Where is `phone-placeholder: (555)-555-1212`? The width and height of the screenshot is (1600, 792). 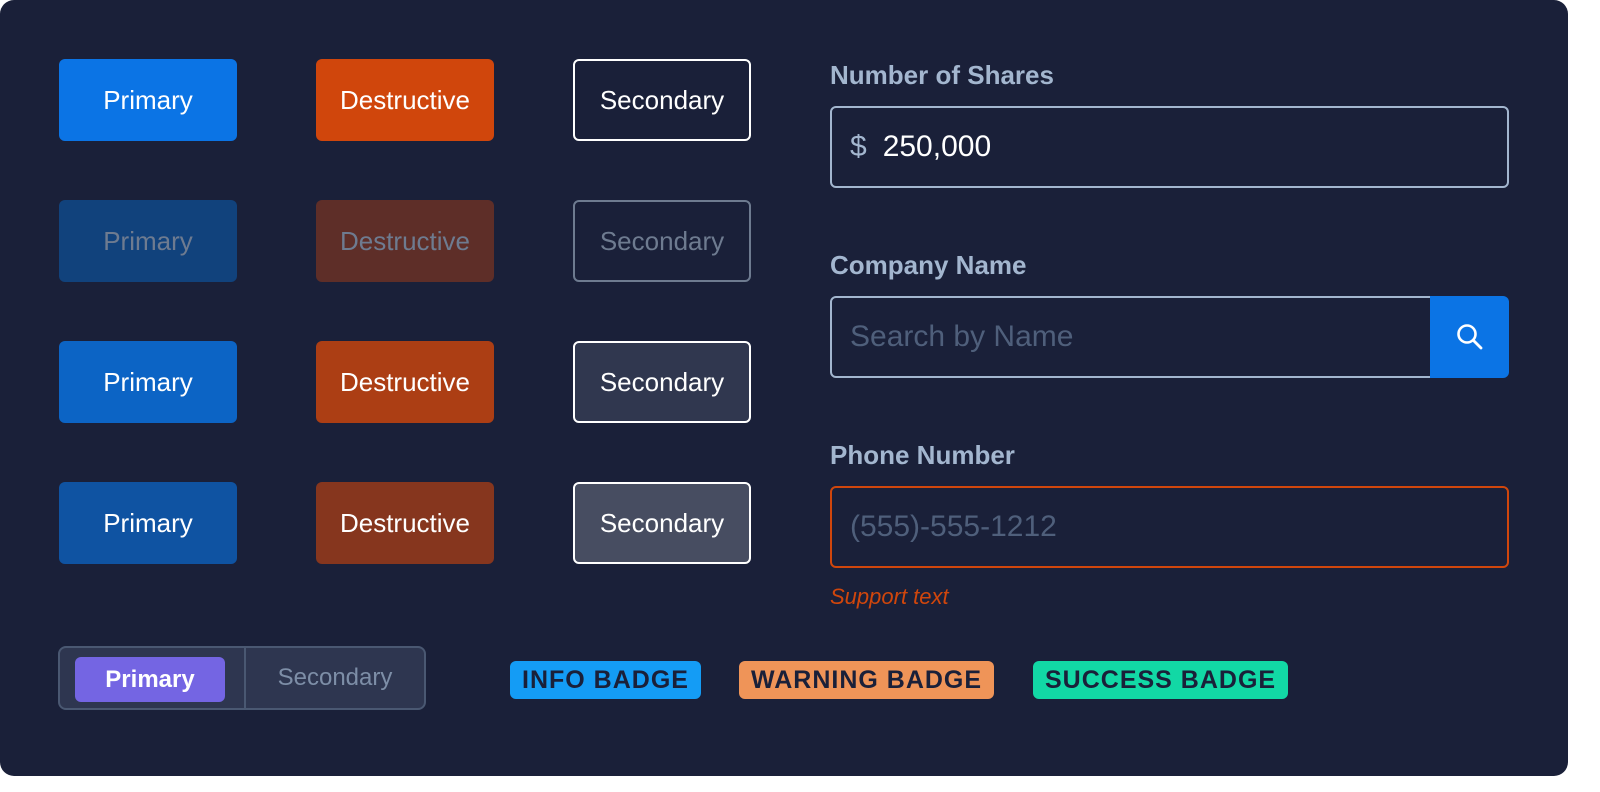 phone-placeholder: (555)-555-1212 is located at coordinates (953, 526).